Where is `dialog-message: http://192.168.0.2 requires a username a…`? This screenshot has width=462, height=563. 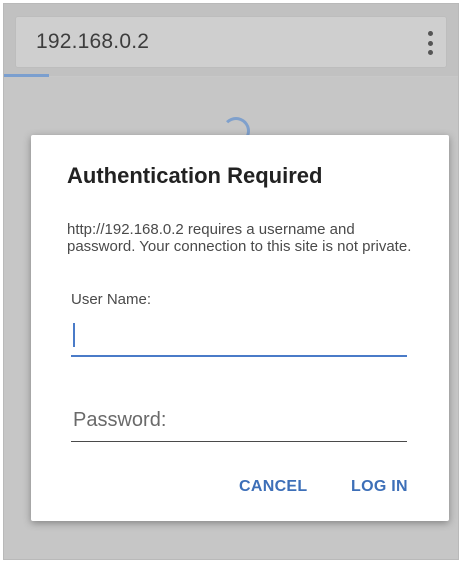 dialog-message: http://192.168.0.2 requires a username a… is located at coordinates (239, 238).